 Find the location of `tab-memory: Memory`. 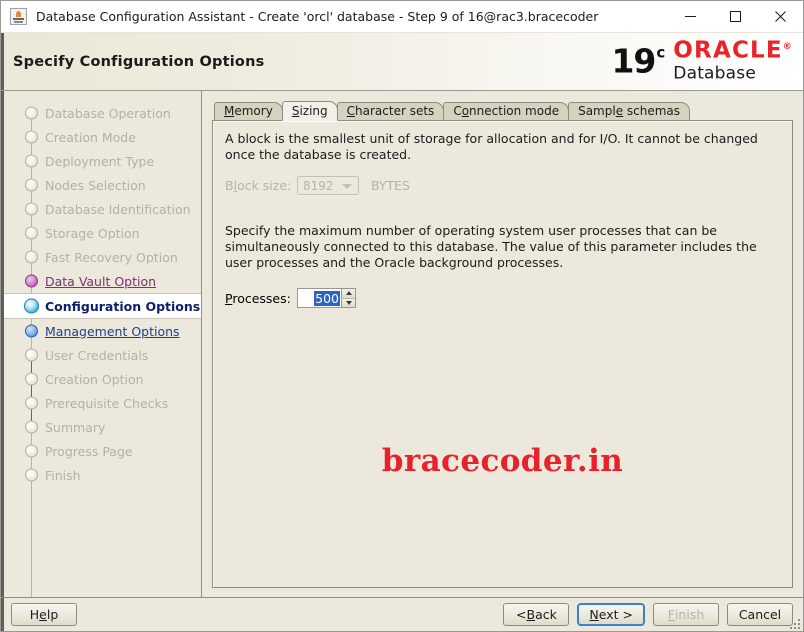

tab-memory: Memory is located at coordinates (248, 111).